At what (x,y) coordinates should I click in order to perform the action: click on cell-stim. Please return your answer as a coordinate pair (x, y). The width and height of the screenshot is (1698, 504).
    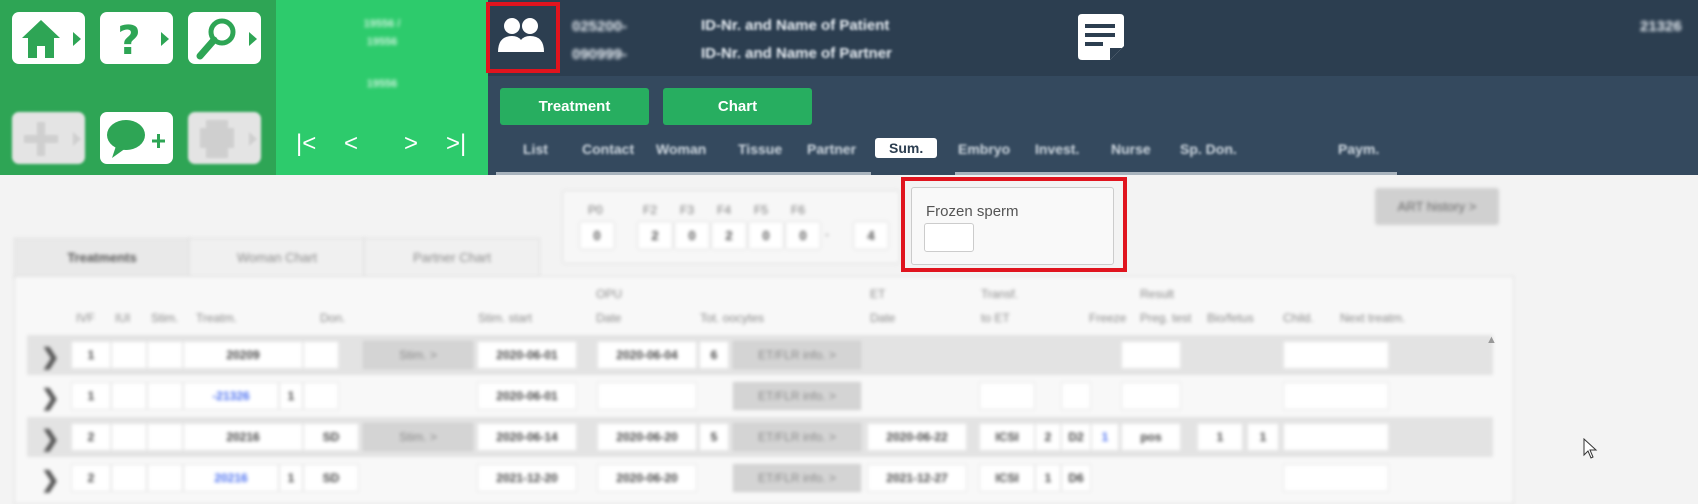
    Looking at the image, I should click on (165, 437).